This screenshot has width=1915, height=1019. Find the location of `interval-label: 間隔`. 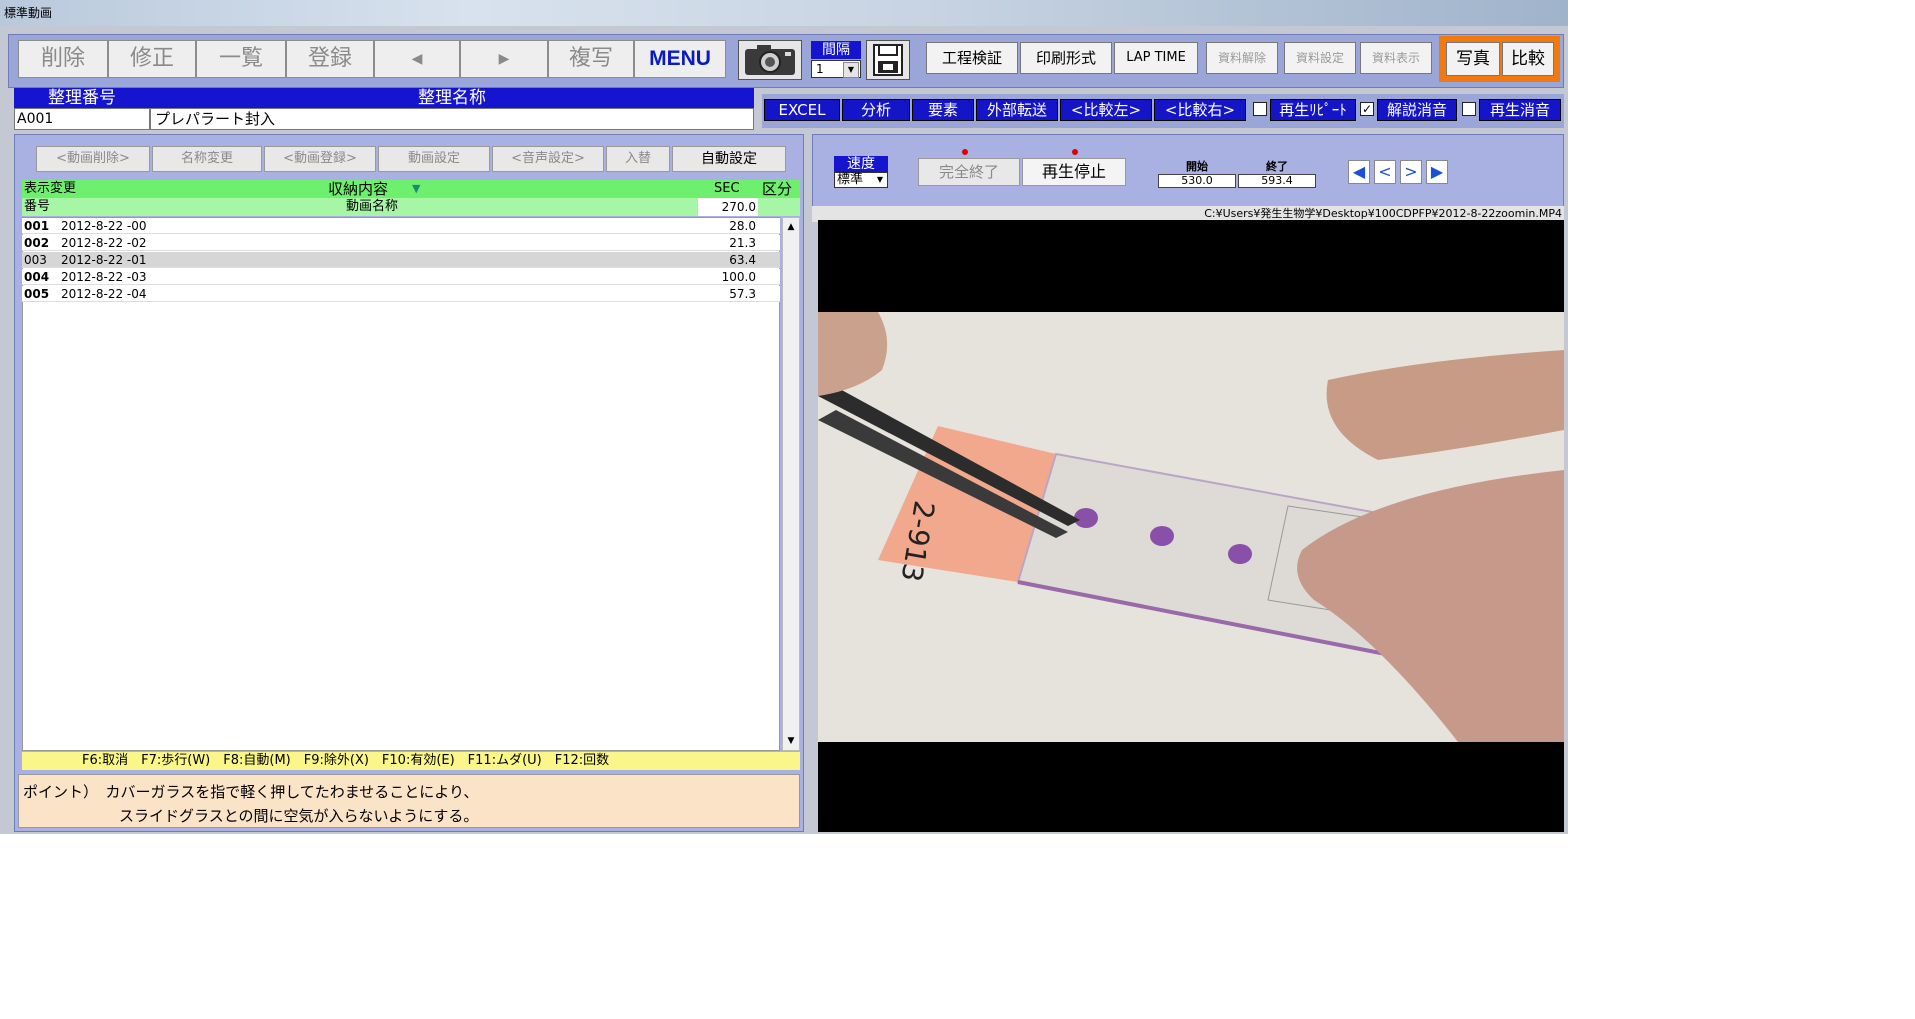

interval-label: 間隔 is located at coordinates (836, 50).